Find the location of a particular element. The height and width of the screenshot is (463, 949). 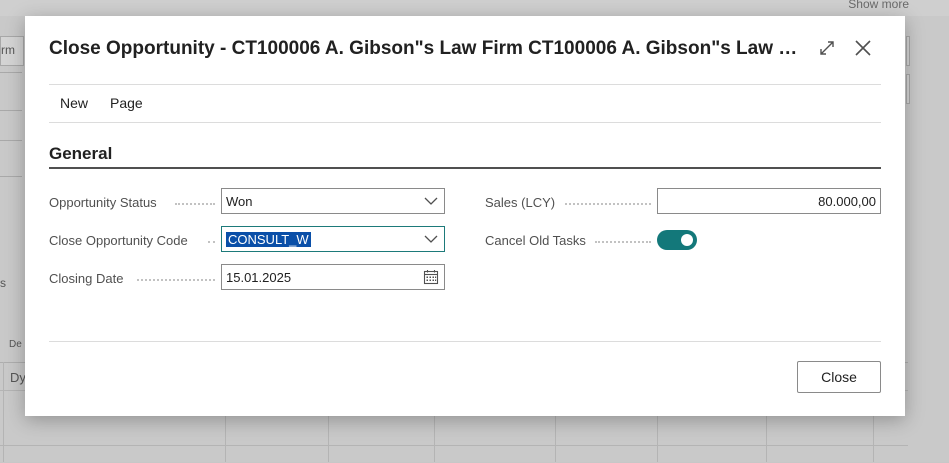

action-bar: New Page is located at coordinates (107, 103).